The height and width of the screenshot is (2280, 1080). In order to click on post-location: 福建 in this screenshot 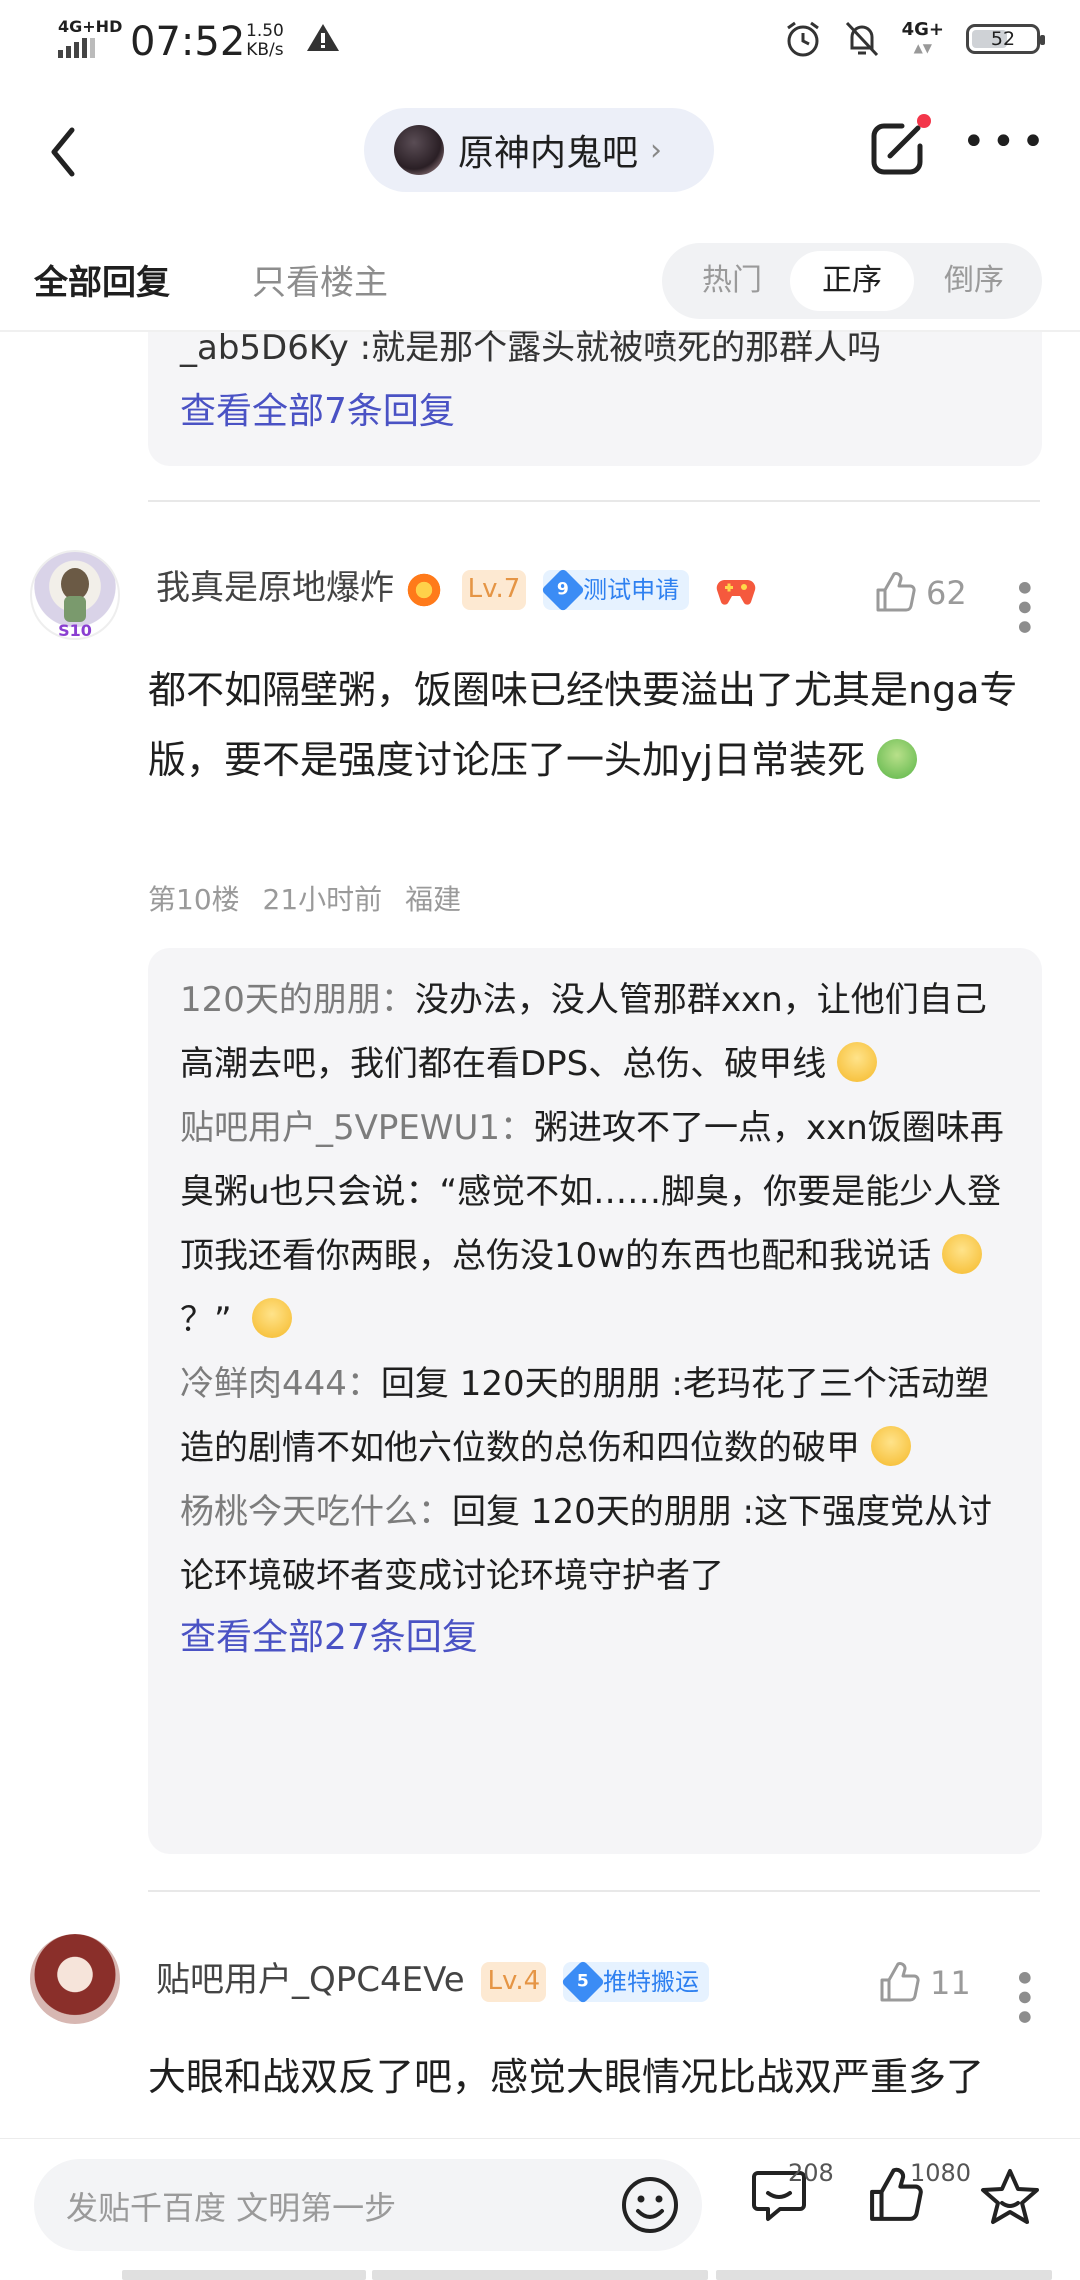, I will do `click(433, 899)`.